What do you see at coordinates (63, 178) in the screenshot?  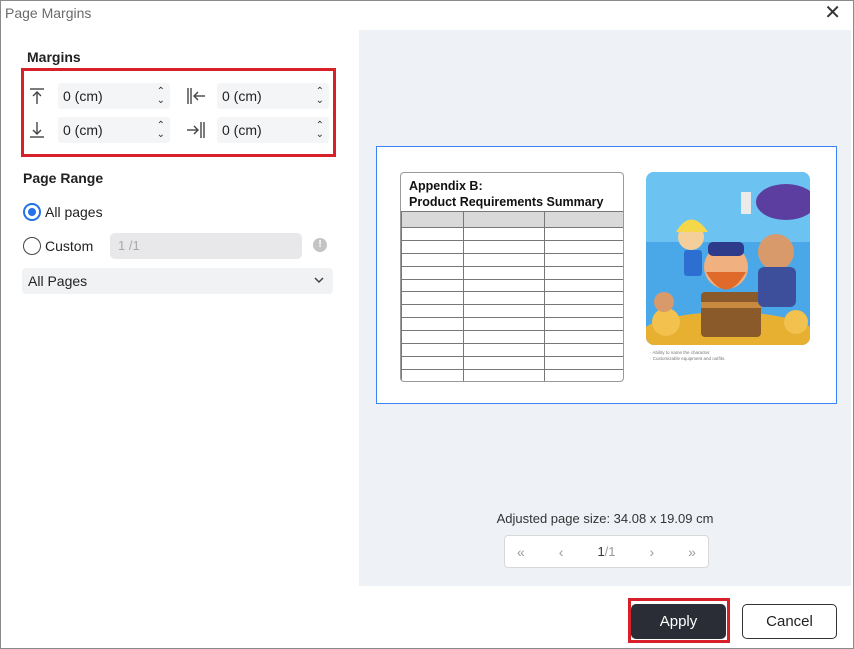 I see `page-range-heading: Page Range` at bounding box center [63, 178].